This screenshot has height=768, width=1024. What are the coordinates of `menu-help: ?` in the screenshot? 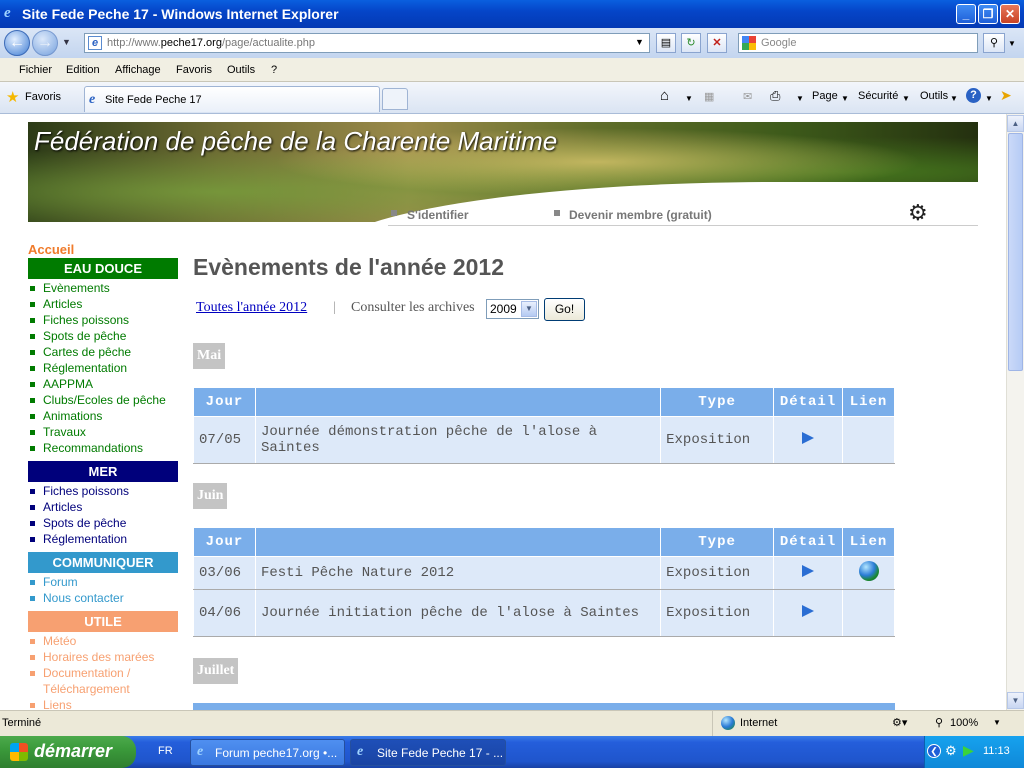 It's located at (274, 70).